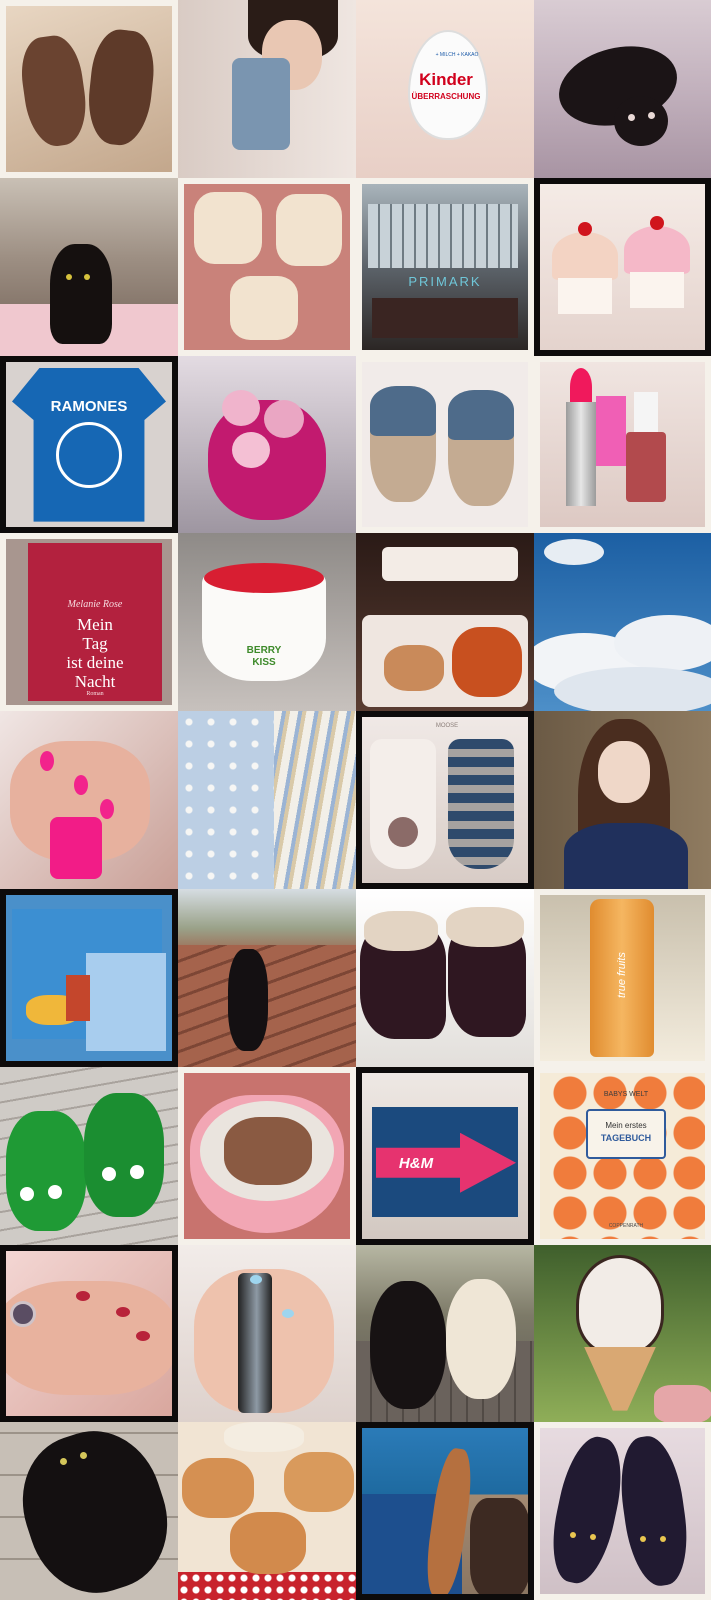 The image size is (711, 1600). What do you see at coordinates (89, 444) in the screenshot?
I see `photo-ramones-shirt: RAMONES` at bounding box center [89, 444].